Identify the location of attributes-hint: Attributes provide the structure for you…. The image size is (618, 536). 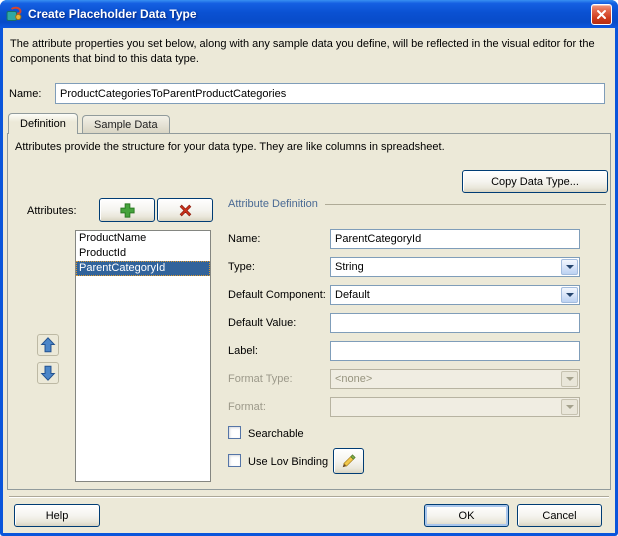
(230, 147).